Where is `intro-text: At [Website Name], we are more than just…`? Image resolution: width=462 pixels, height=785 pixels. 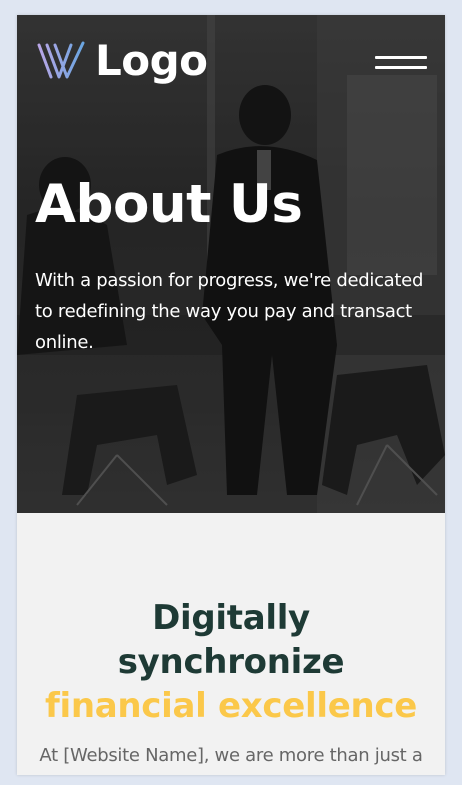 intro-text: At [Website Name], we are more than just… is located at coordinates (231, 755).